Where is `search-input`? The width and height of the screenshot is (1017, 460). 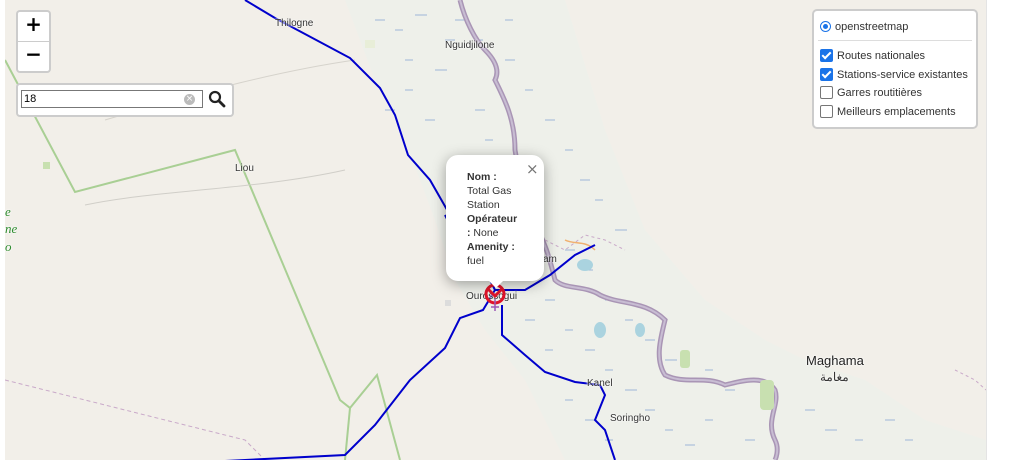
search-input is located at coordinates (112, 99).